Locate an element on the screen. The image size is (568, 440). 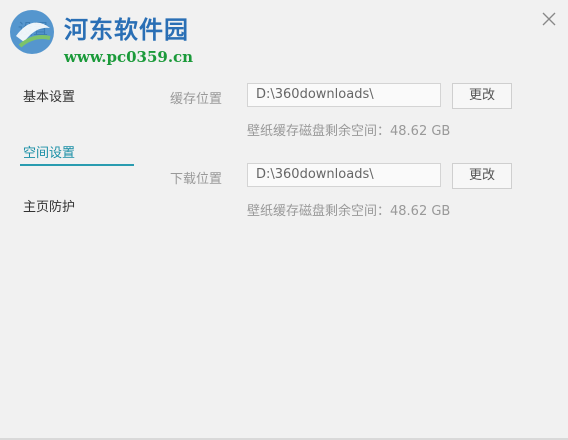
watermark-url: www.pc0359.cn is located at coordinates (129, 57).